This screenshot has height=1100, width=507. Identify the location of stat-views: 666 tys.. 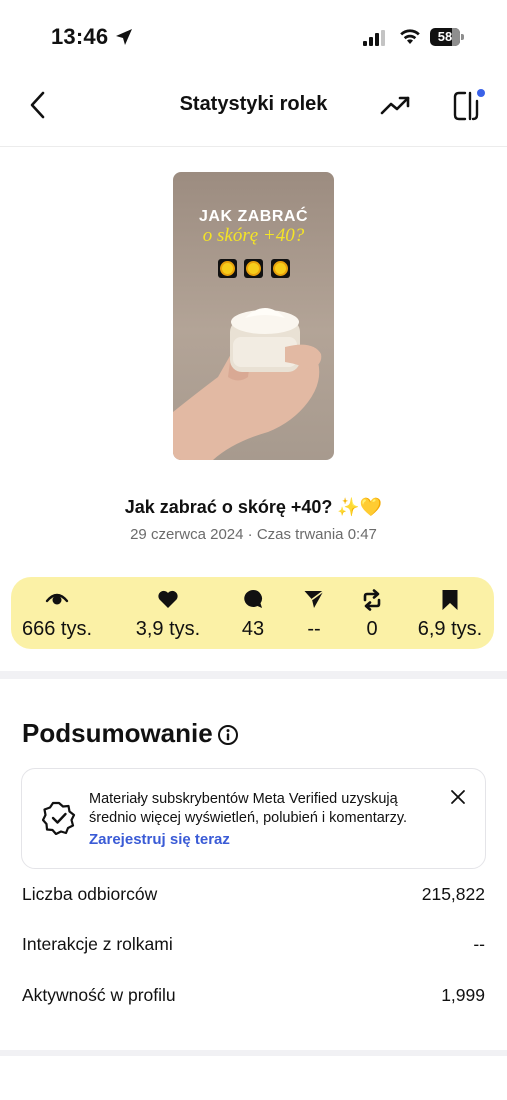
(57, 613).